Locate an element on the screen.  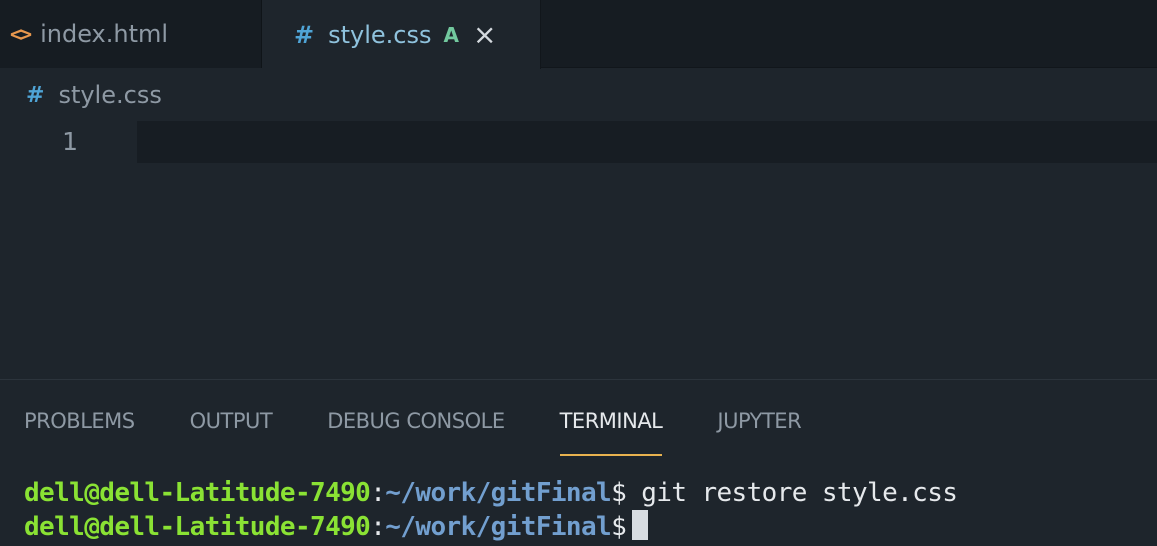
html-file-icon: <> is located at coordinates (21, 34).